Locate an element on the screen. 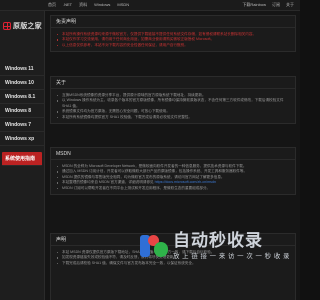  top-link-subscribe: 订阅 is located at coordinates (276, 5).